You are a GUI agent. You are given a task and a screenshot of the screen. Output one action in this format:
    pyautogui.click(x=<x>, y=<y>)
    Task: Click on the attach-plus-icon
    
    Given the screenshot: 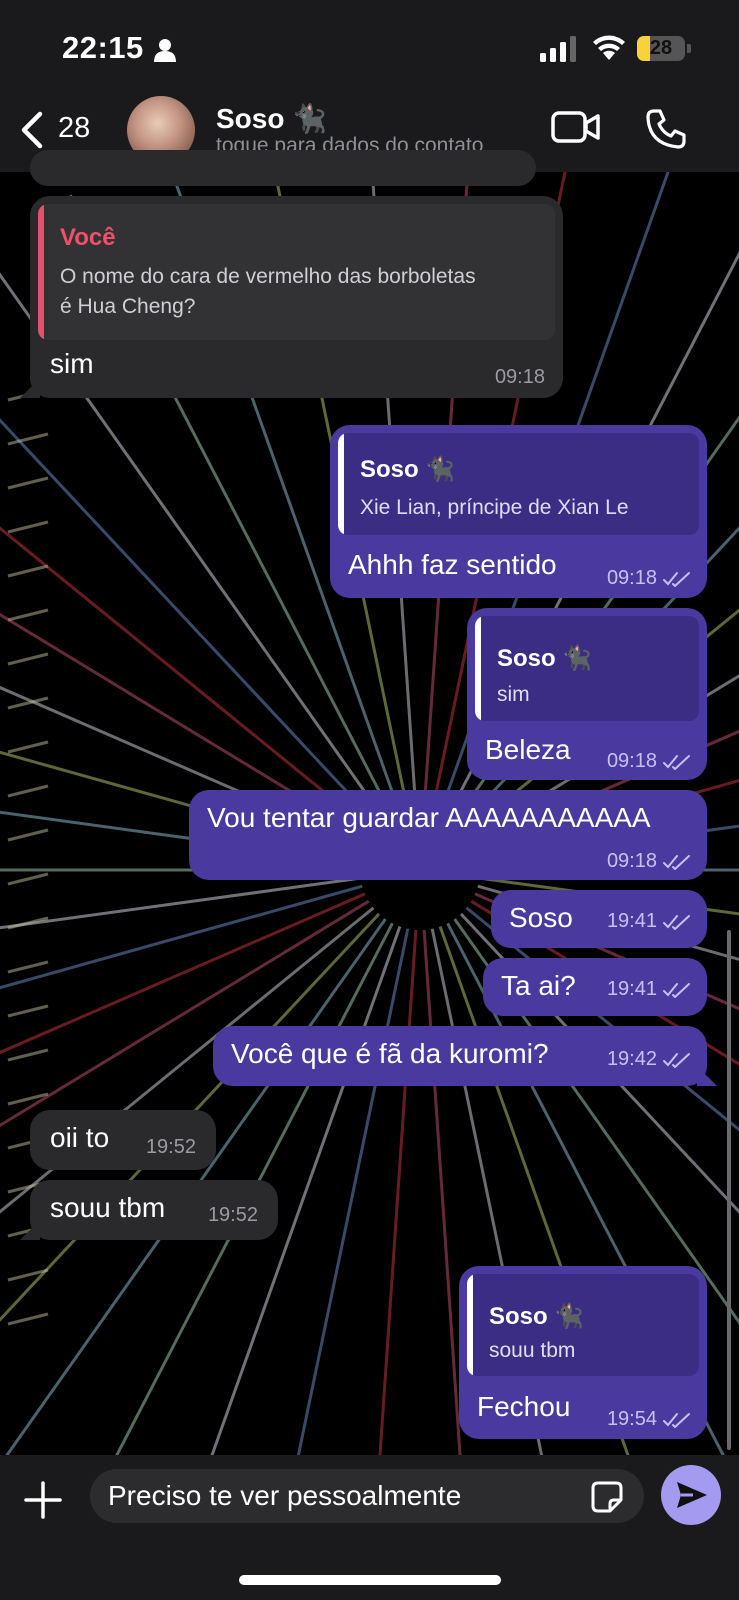 What is the action you would take?
    pyautogui.click(x=43, y=1500)
    